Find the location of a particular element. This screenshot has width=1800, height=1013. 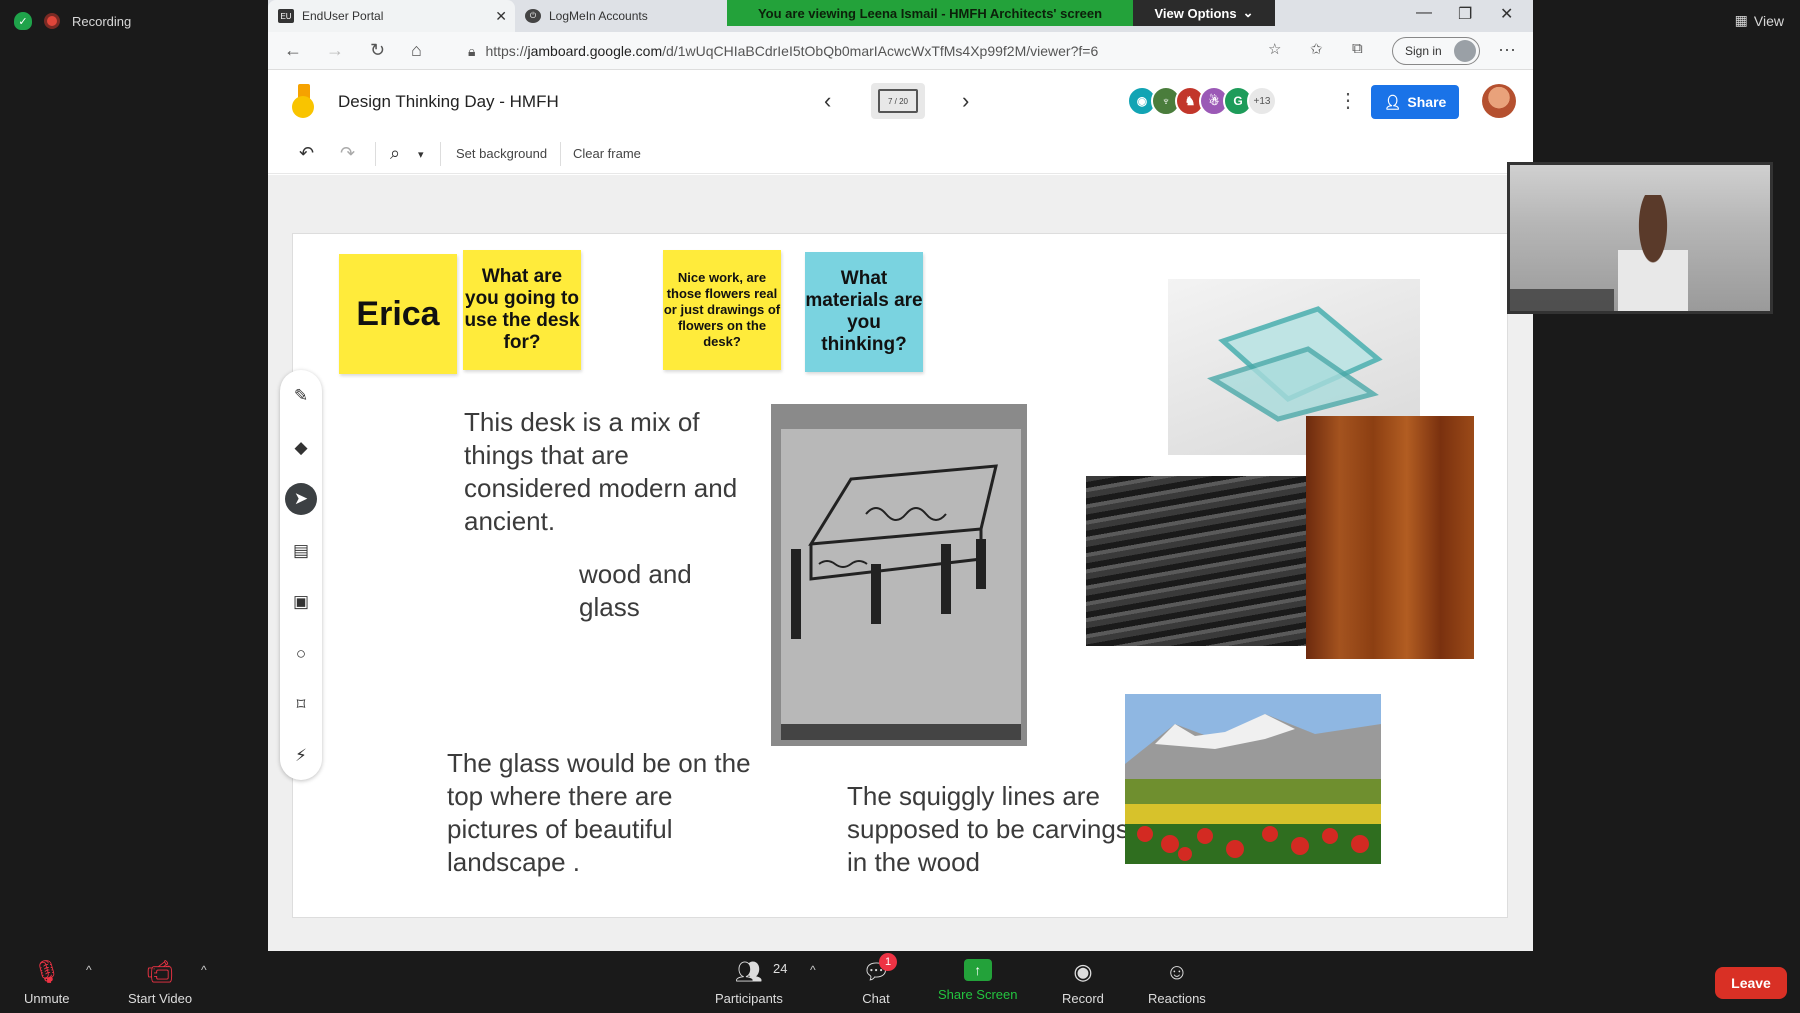

zoom-icon: ⌕ is located at coordinates (395, 153).